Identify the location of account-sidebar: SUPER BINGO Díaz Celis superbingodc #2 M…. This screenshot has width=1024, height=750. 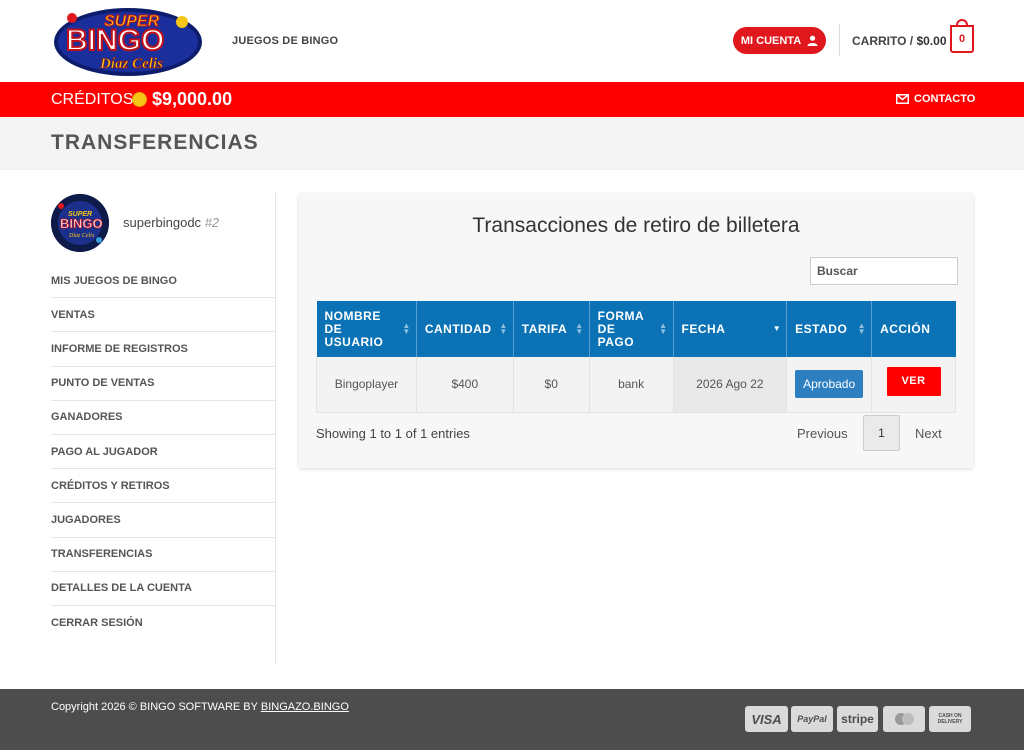
(163, 428).